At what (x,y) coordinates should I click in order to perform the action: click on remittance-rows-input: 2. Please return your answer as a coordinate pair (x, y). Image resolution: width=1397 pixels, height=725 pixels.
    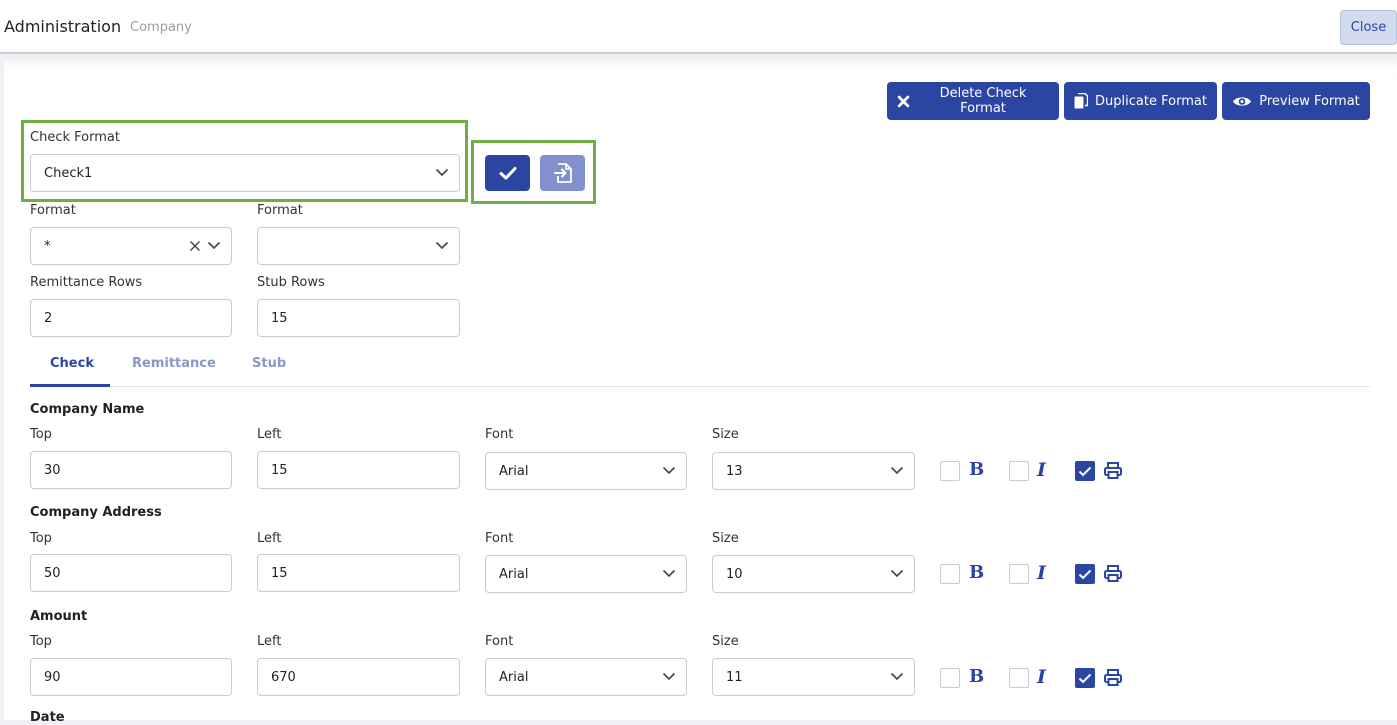
    Looking at the image, I should click on (131, 318).